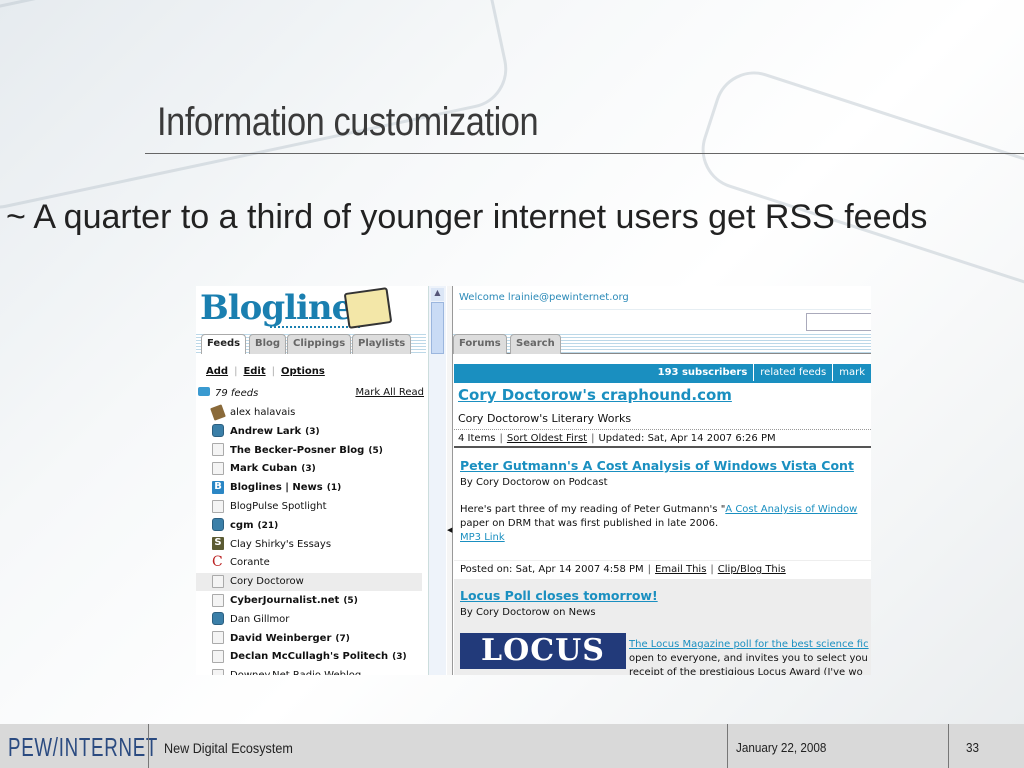 This screenshot has height=768, width=1024. Describe the element at coordinates (237, 393) in the screenshot. I see `feed-count: 79 feeds` at that location.